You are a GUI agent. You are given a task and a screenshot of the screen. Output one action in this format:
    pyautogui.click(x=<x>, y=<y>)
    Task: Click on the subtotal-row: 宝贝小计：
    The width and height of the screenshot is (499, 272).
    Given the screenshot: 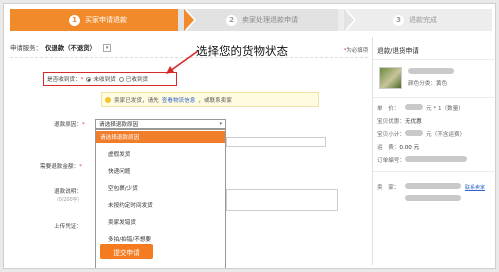 What is the action you would take?
    pyautogui.click(x=391, y=134)
    